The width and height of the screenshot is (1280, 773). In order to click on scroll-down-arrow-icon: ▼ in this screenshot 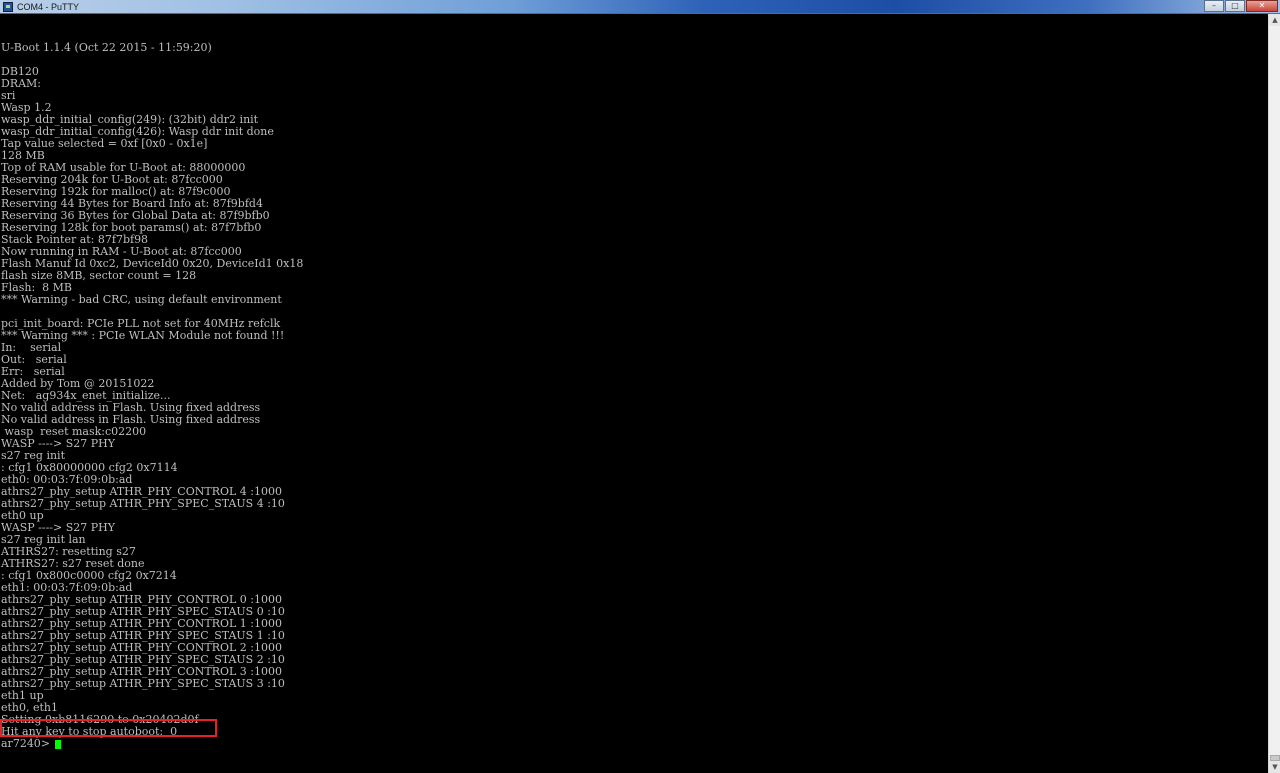, I will do `click(1274, 767)`.